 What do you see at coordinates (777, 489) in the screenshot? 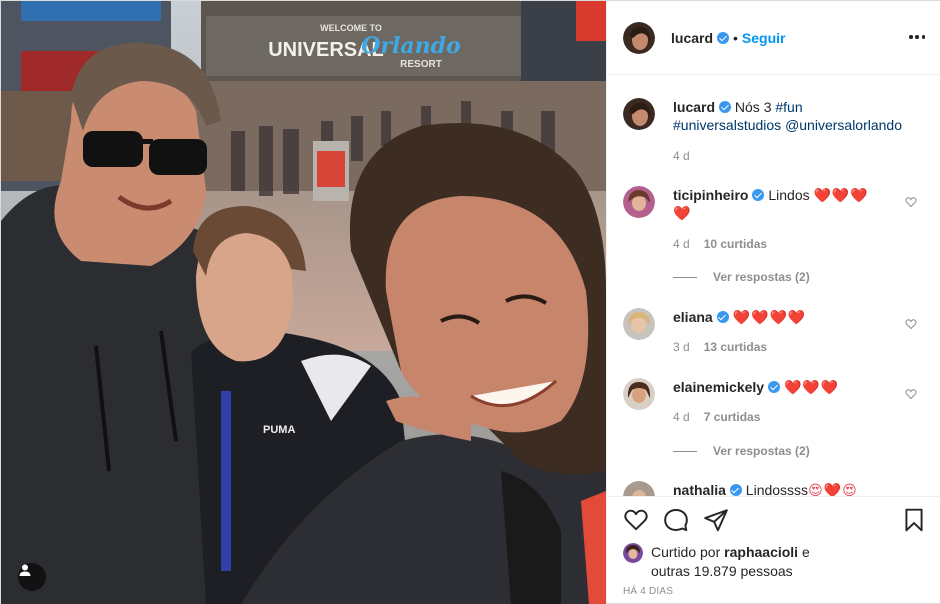
I see `comment-body: Lindossss` at bounding box center [777, 489].